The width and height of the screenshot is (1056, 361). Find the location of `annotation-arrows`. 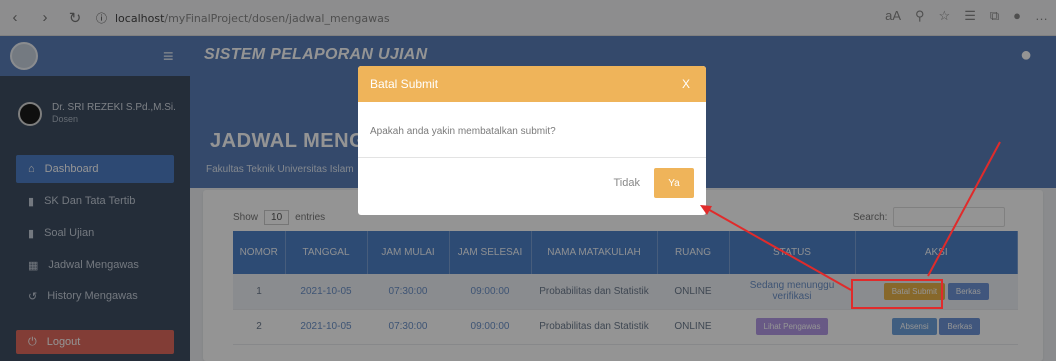

annotation-arrows is located at coordinates (850, 216).